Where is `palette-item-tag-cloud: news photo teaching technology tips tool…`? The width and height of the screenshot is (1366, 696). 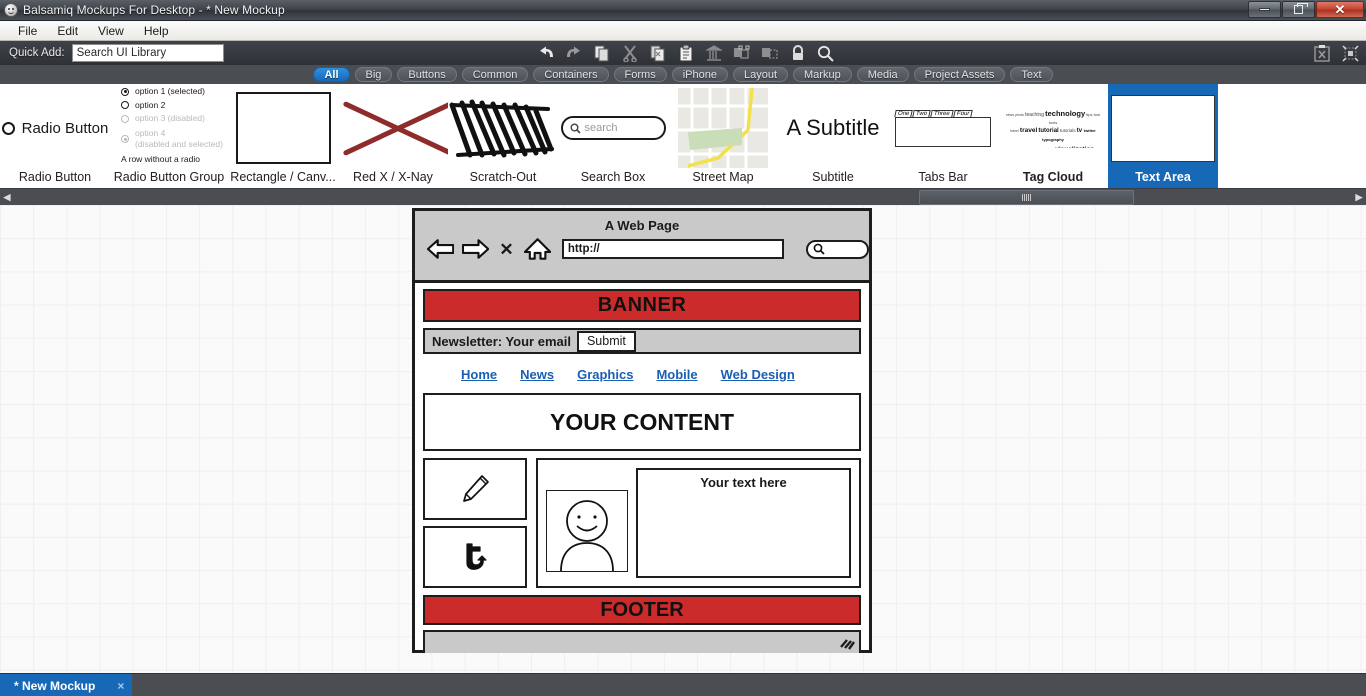 palette-item-tag-cloud: news photo teaching technology tips tool… is located at coordinates (1053, 136).